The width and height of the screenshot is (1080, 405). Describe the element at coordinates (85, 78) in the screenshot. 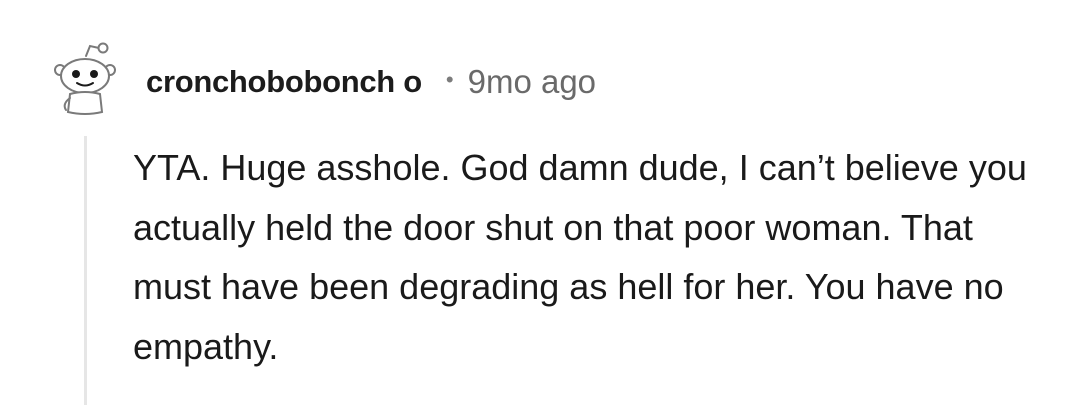

I see `snoo-avatar-icon` at that location.